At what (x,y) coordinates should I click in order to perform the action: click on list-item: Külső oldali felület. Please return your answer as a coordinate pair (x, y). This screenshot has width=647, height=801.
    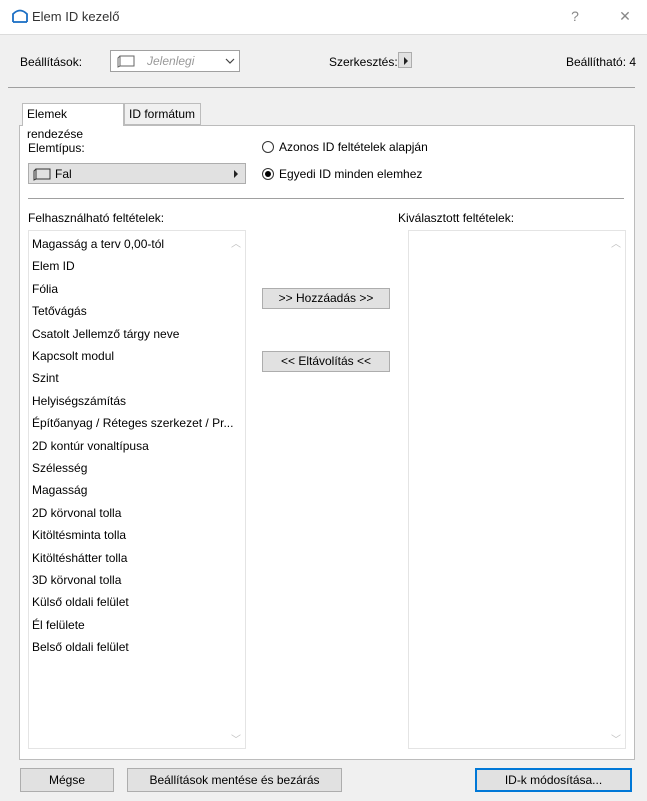
    Looking at the image, I should click on (80, 602).